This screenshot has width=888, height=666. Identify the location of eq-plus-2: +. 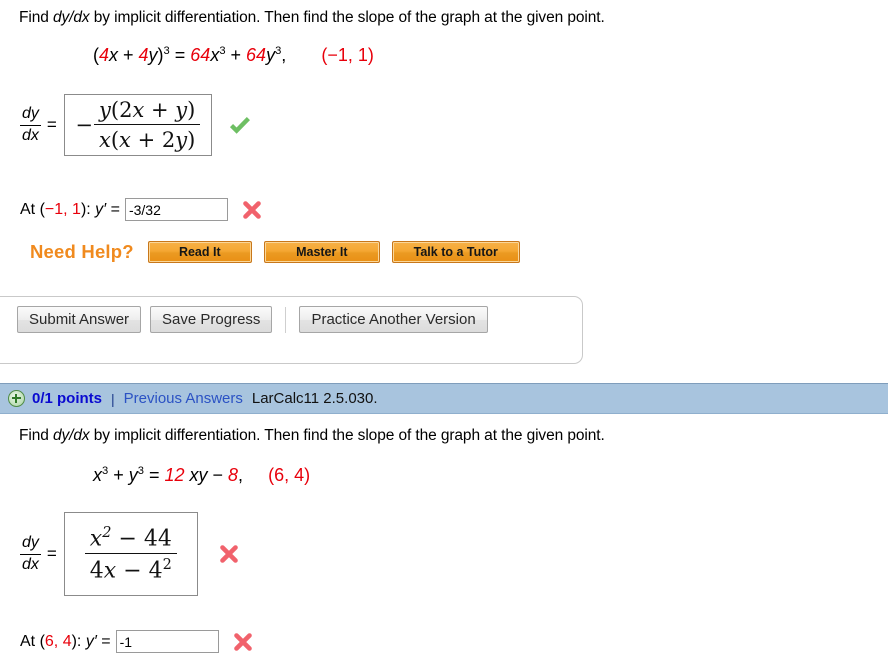
(236, 55).